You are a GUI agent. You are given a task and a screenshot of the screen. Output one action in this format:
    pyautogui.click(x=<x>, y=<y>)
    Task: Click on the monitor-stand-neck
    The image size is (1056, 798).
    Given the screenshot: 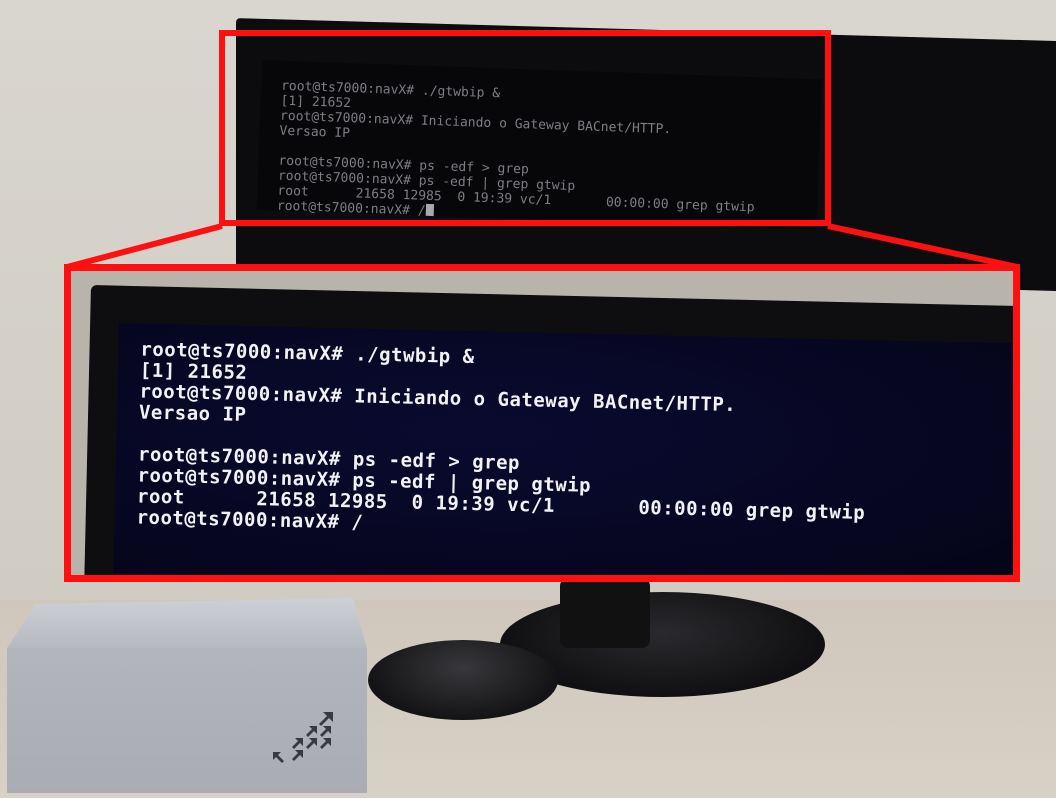 What is the action you would take?
    pyautogui.click(x=605, y=613)
    